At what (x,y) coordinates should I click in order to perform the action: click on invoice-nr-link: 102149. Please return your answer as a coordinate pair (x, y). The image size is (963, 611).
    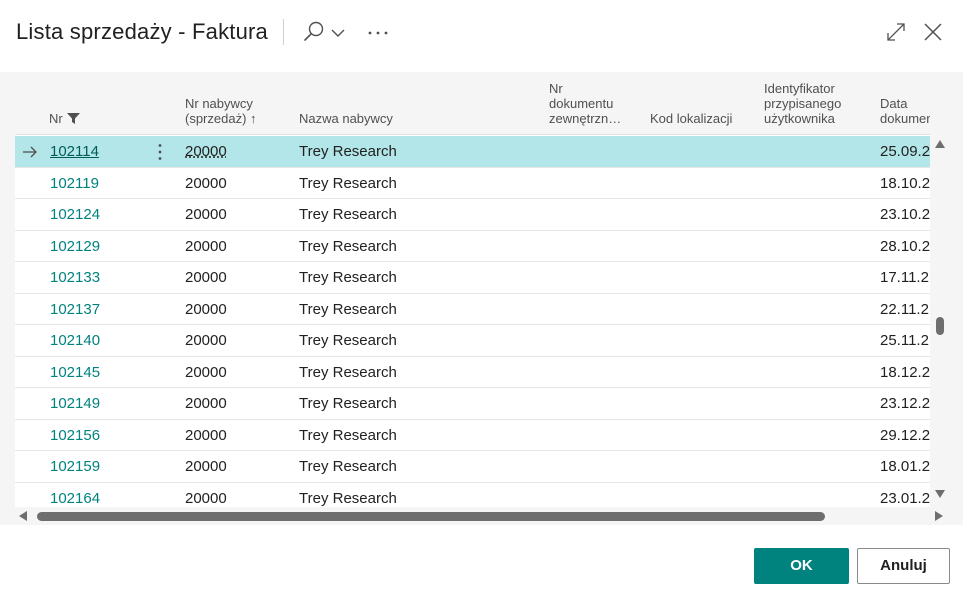
    Looking at the image, I should click on (75, 403).